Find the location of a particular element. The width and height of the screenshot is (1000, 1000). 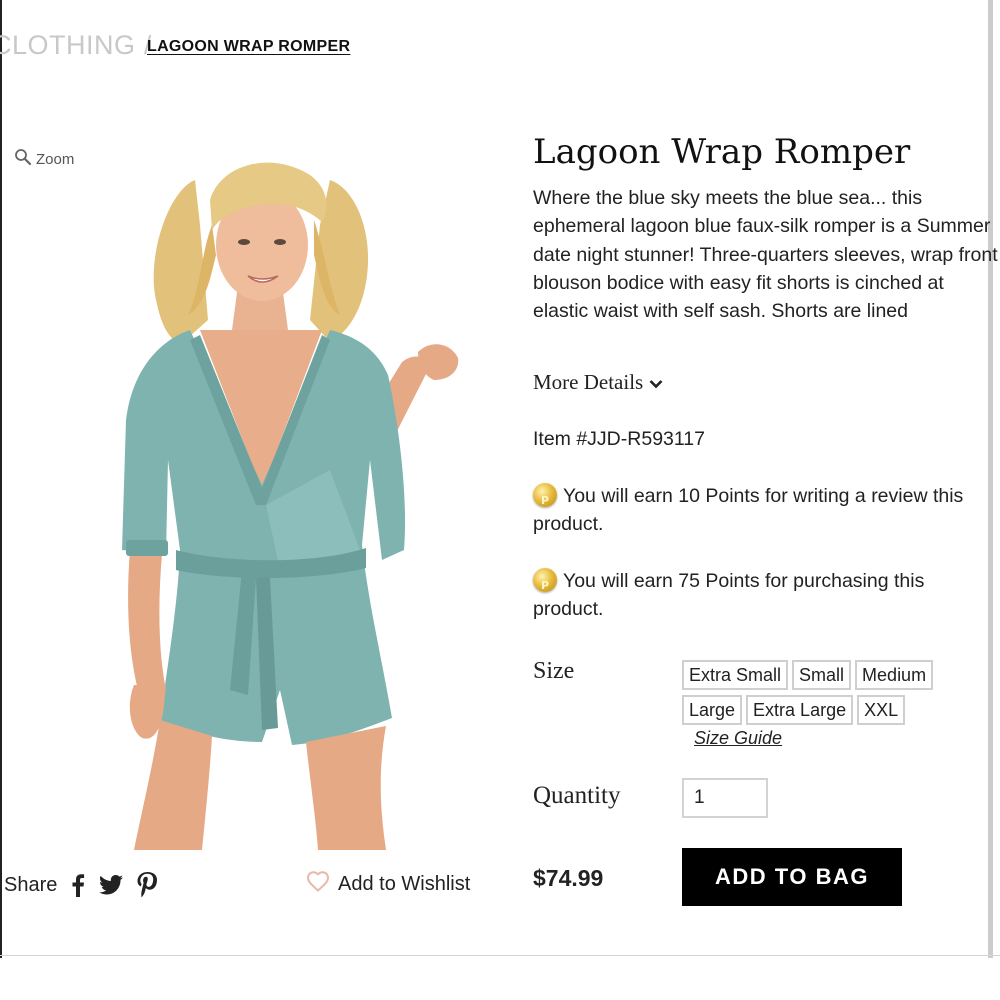

size-label: Size is located at coordinates (554, 671).